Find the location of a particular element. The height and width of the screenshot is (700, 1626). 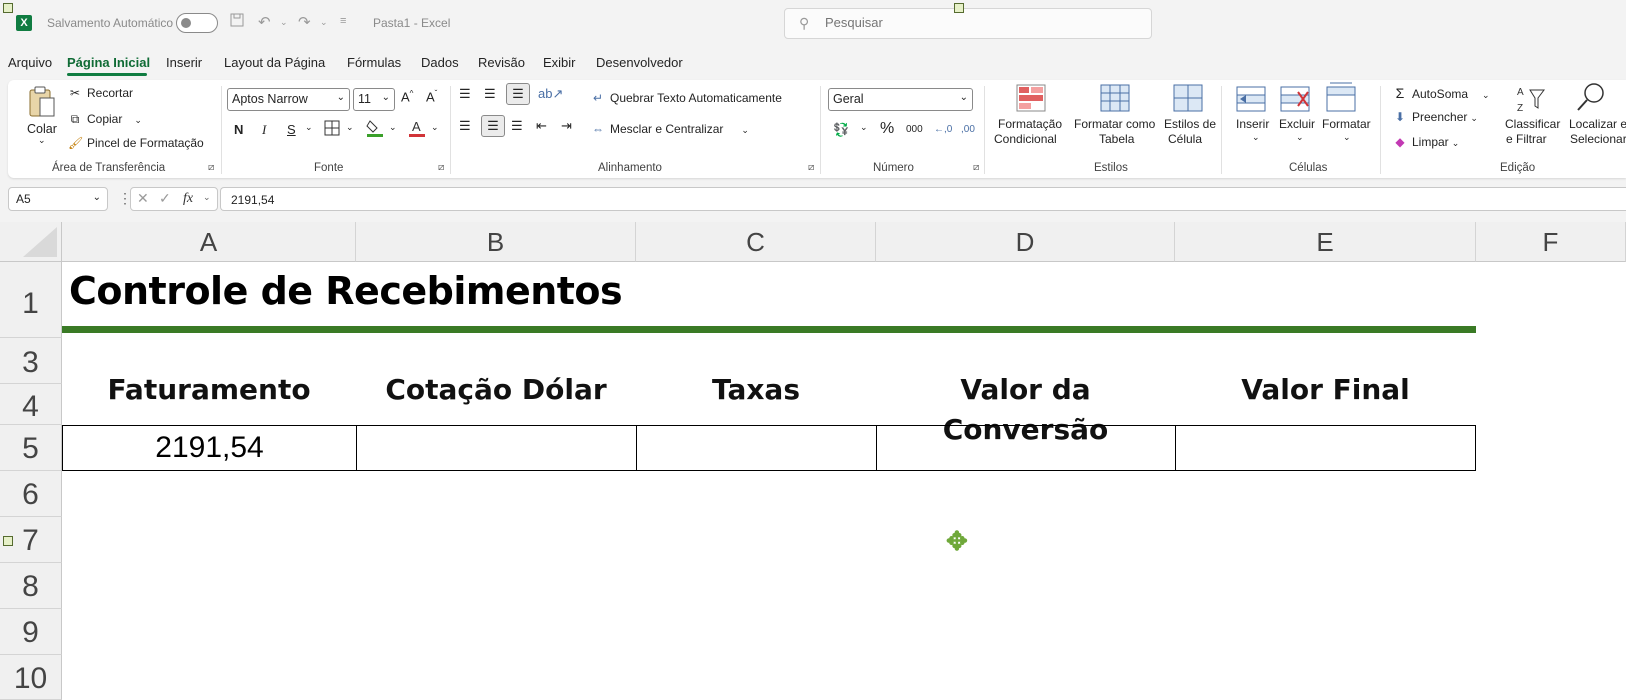

search-input is located at coordinates (975, 22).